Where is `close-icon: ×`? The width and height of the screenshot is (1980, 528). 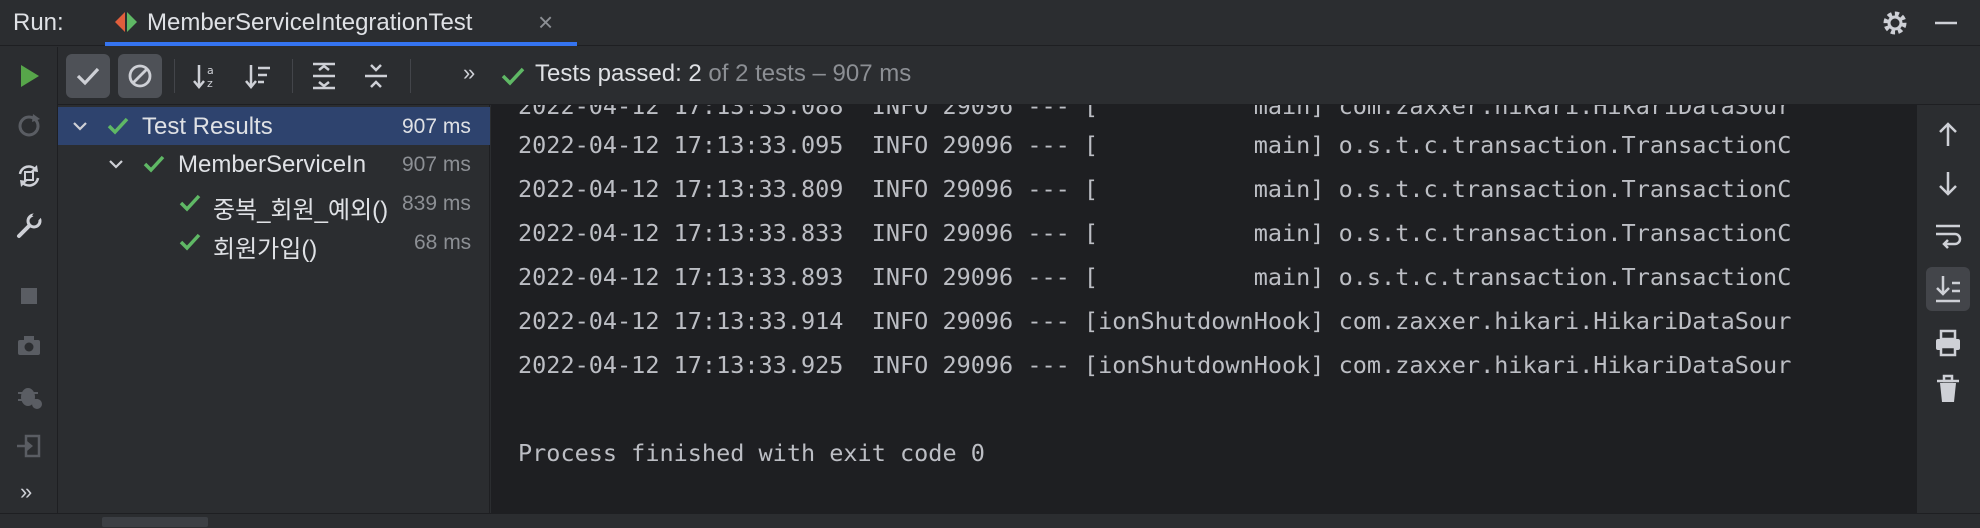 close-icon: × is located at coordinates (545, 22).